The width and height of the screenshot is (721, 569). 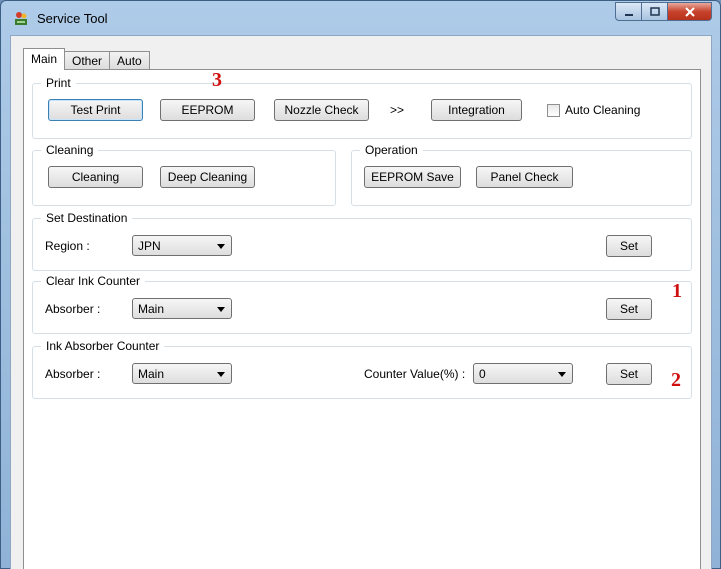 I want to click on tab-auto: Auto, so click(x=129, y=60).